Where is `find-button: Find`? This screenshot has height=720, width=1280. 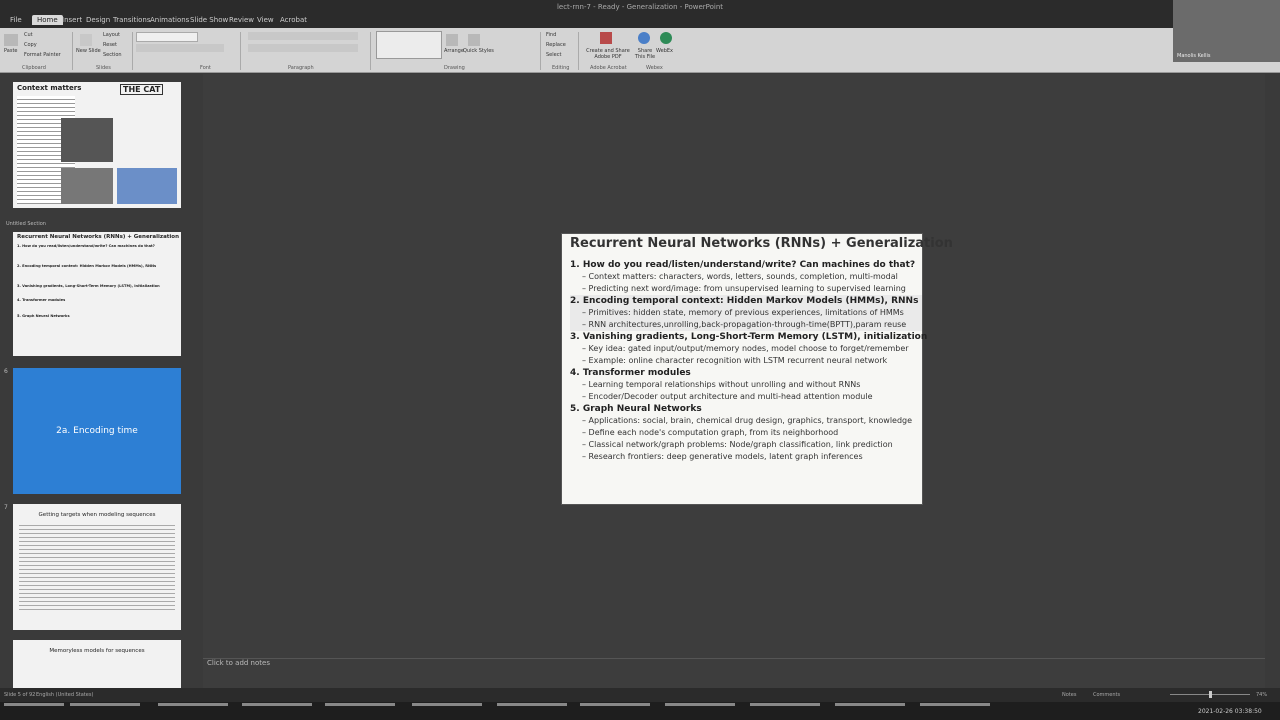 find-button: Find is located at coordinates (551, 35).